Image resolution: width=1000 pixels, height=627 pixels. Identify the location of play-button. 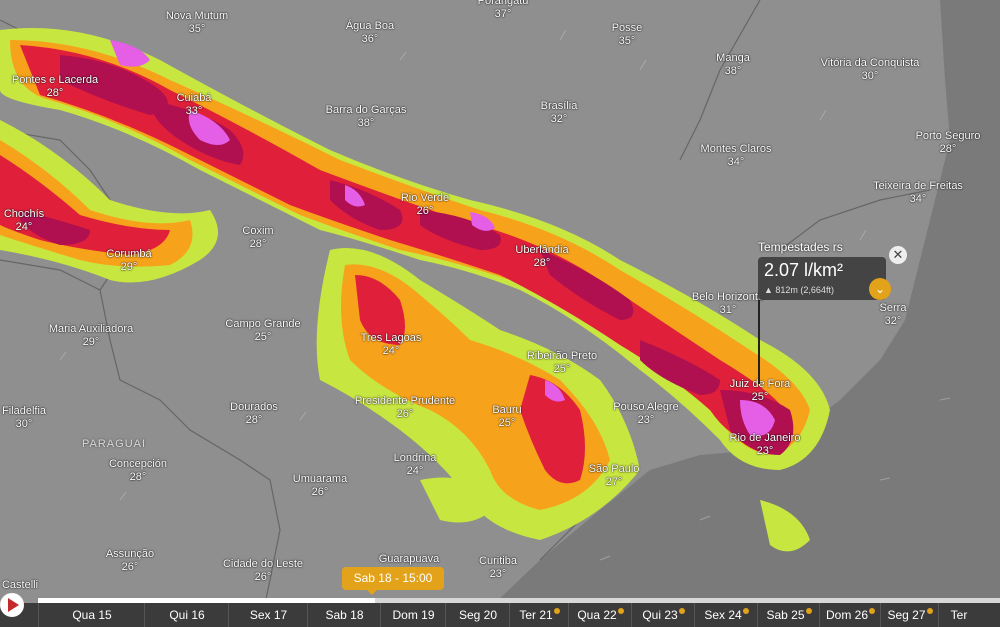
(12, 605).